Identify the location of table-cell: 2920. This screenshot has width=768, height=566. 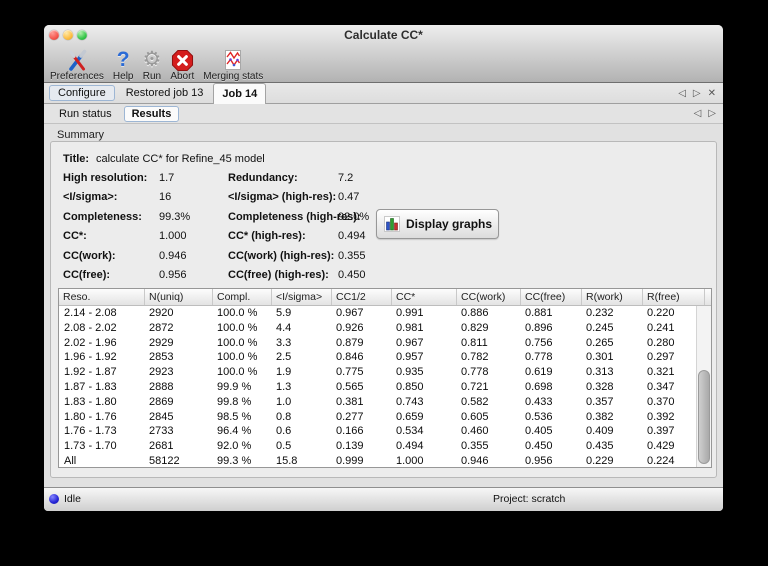
(161, 313).